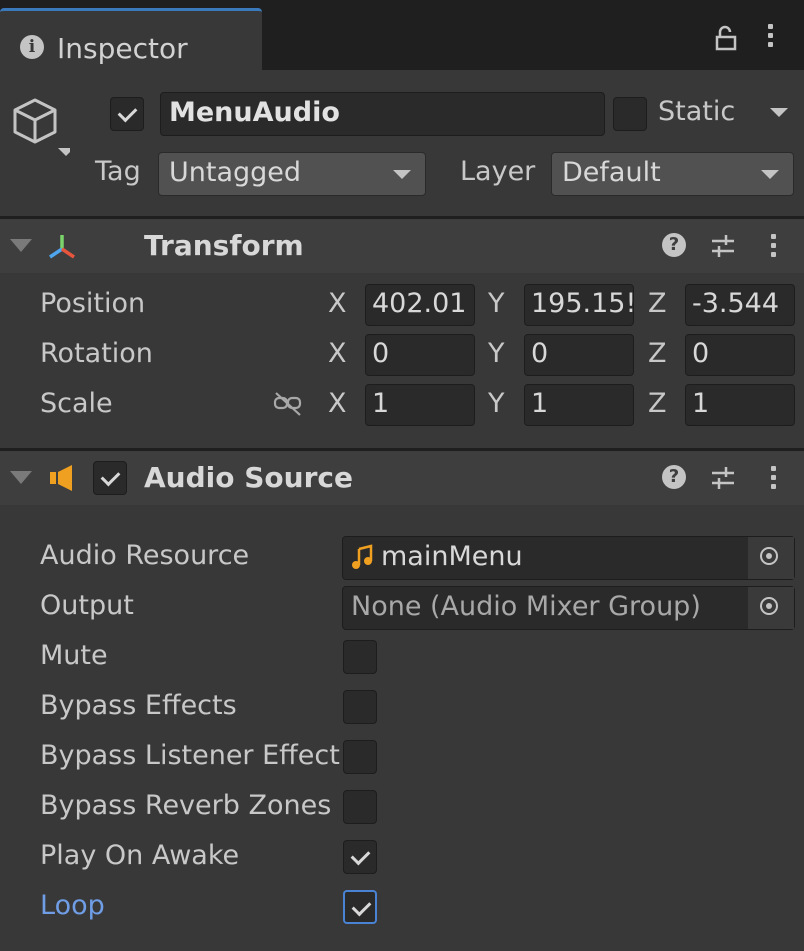  What do you see at coordinates (190, 755) in the screenshot?
I see `bypass-listener-effects-label: Bypass Listener Effects` at bounding box center [190, 755].